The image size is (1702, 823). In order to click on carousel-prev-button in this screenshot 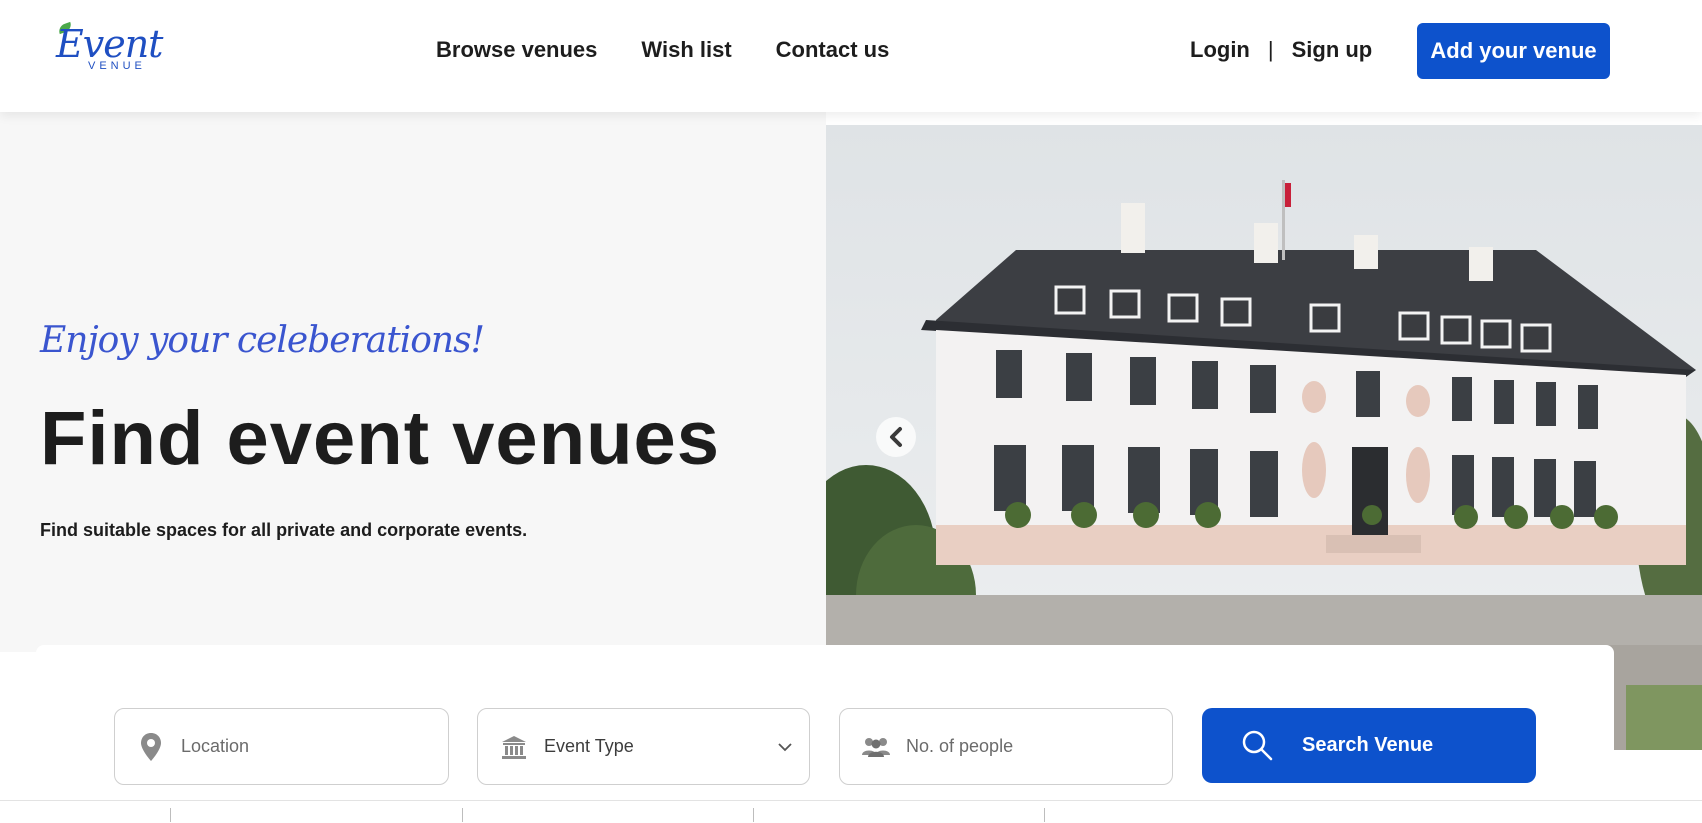, I will do `click(896, 437)`.